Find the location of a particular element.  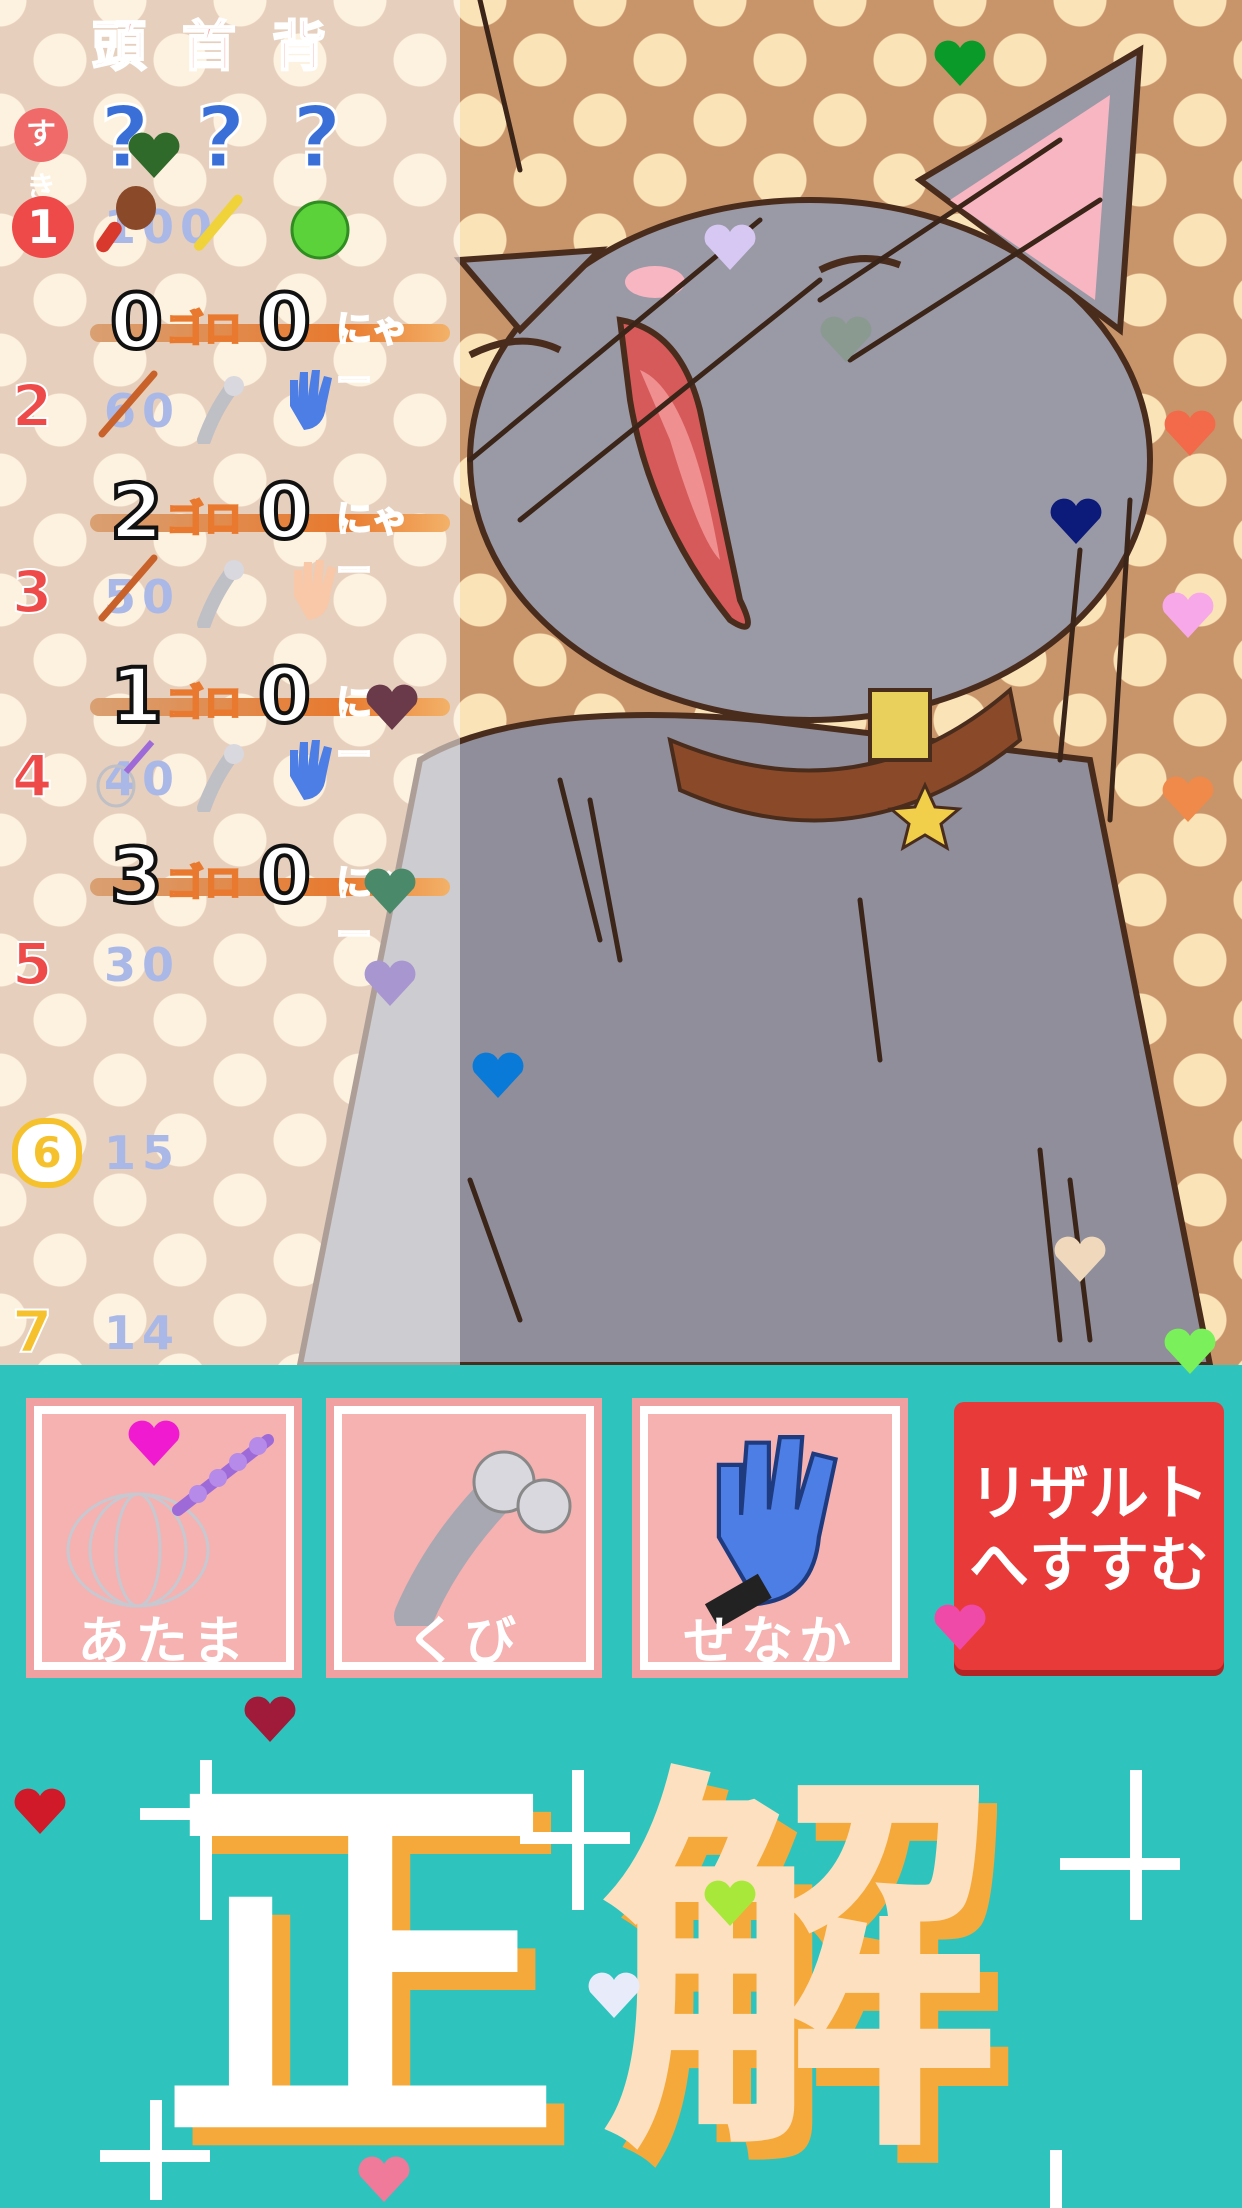

header-head: 頭 is located at coordinates (120, 46).